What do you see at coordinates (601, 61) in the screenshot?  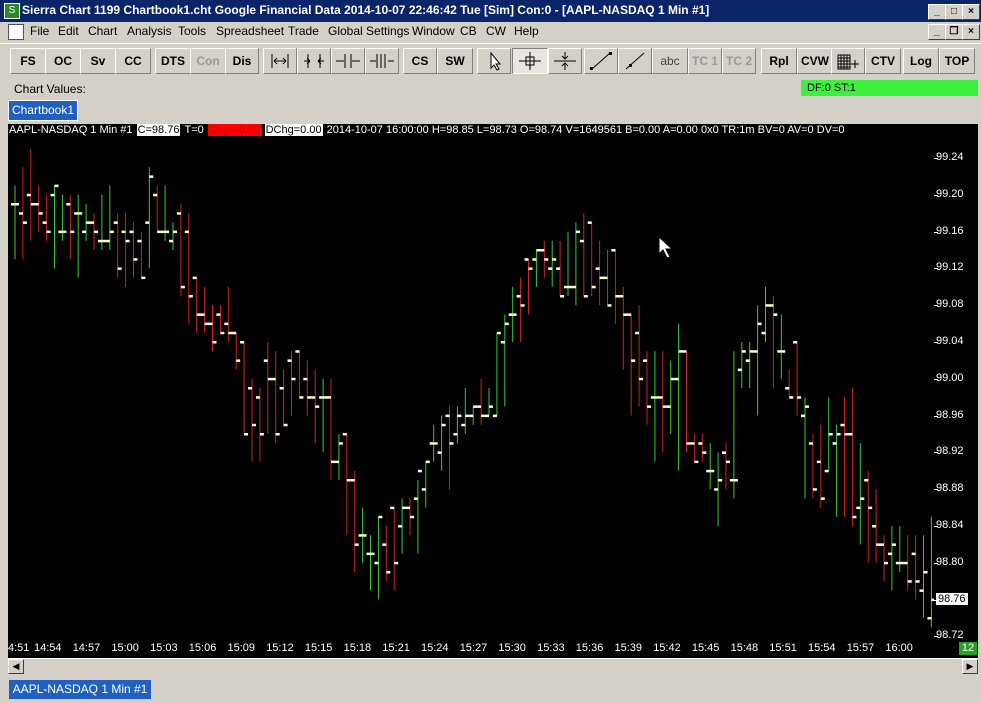 I see `line-tool-icon` at bounding box center [601, 61].